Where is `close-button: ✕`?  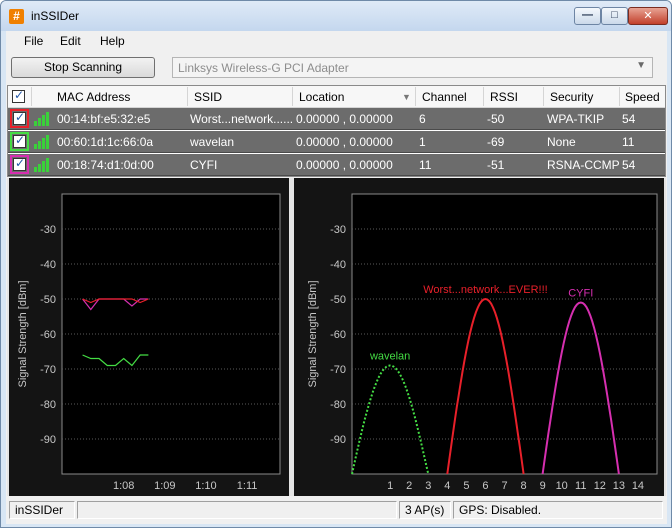
close-button: ✕ is located at coordinates (648, 16).